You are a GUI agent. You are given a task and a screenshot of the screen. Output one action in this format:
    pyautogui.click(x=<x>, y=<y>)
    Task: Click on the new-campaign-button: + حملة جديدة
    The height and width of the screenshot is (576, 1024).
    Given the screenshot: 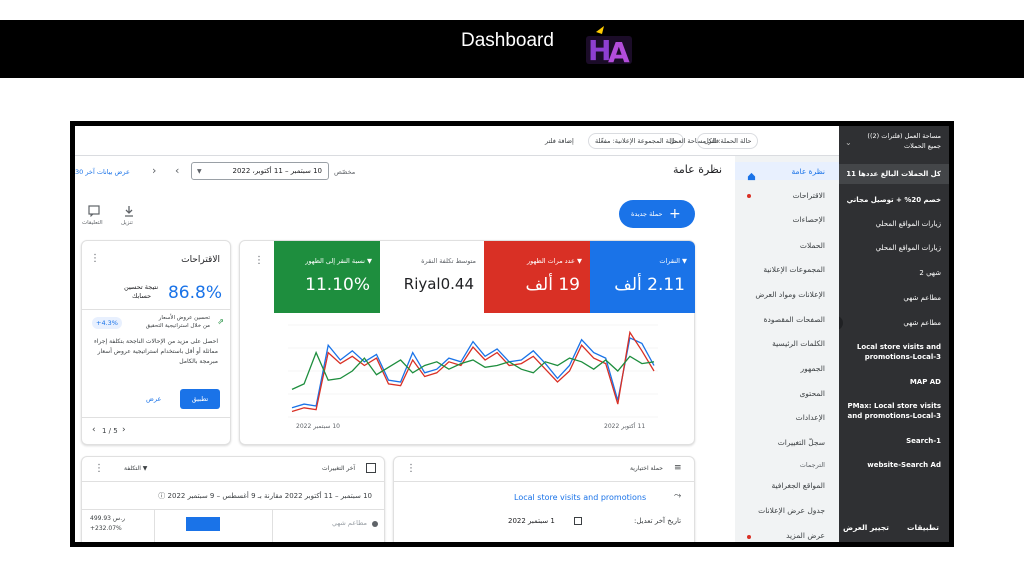 What is the action you would take?
    pyautogui.click(x=657, y=214)
    